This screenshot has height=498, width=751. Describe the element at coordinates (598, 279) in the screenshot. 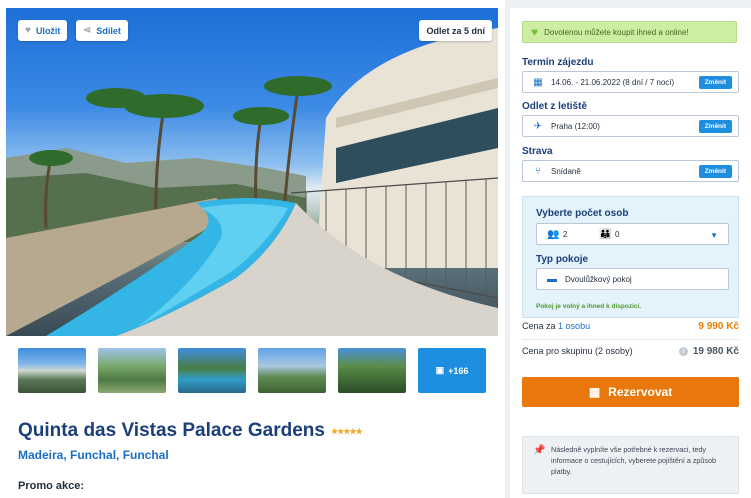

I see `room-value: Dvoulůžkový pokoj` at that location.